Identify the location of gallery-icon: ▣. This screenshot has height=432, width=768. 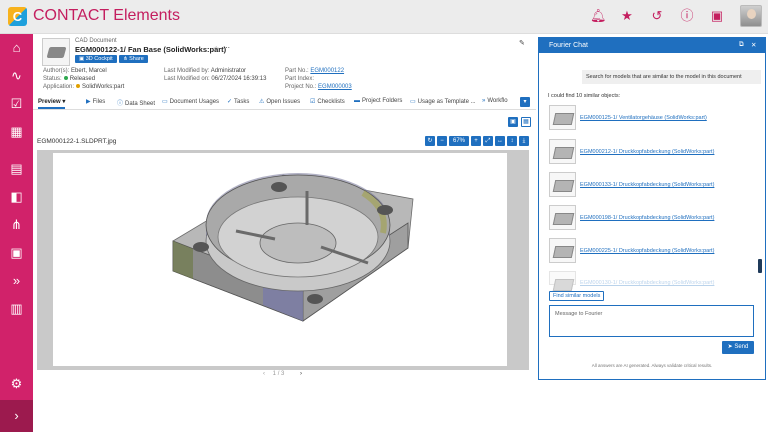
(717, 16).